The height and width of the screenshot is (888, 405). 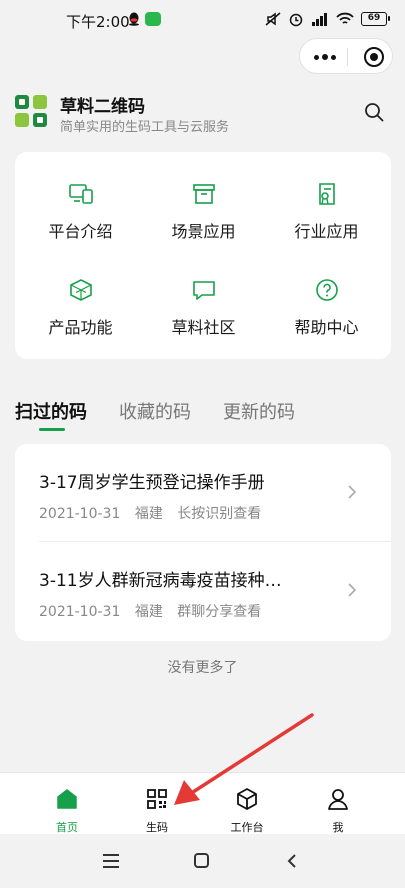 I want to click on grid-item-platform-intro: 平台介绍, so click(x=80, y=200).